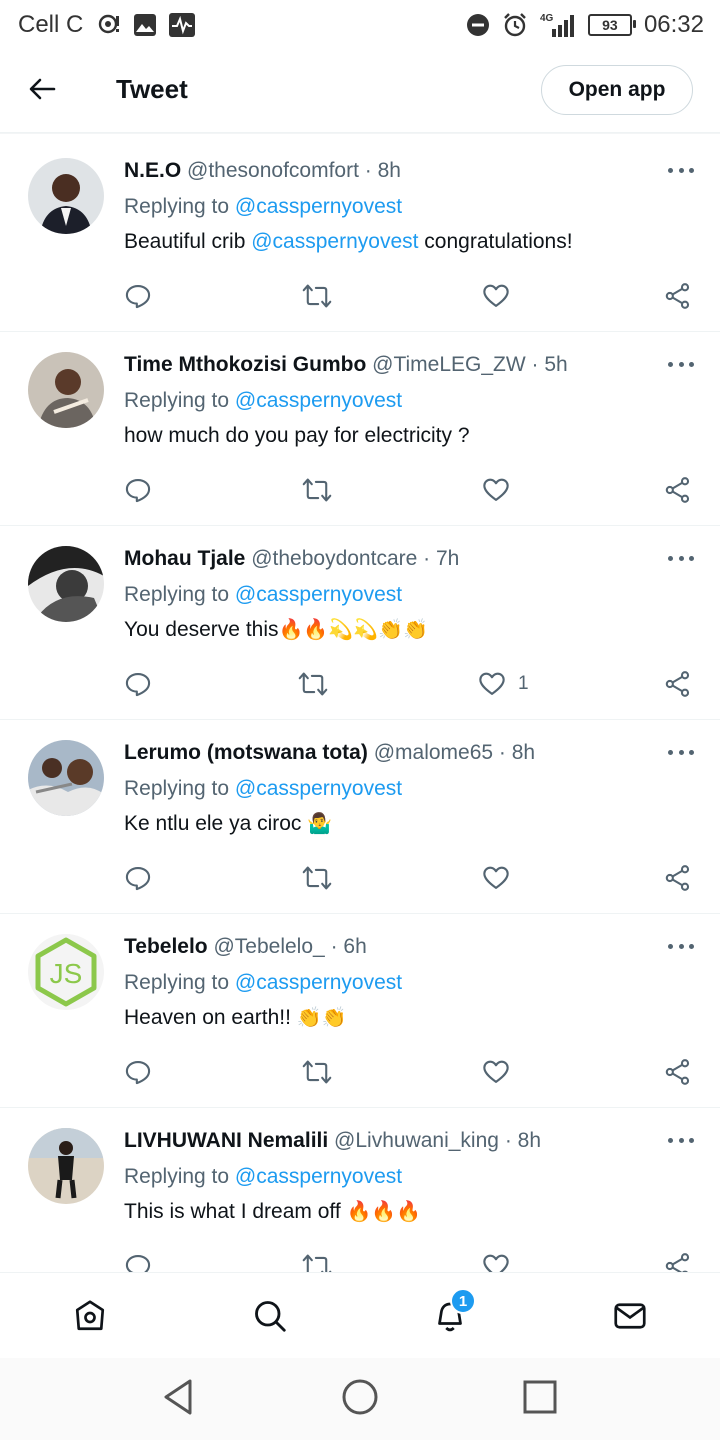 The height and width of the screenshot is (1440, 720). What do you see at coordinates (321, 1018) in the screenshot?
I see `emoji: 👏👏` at bounding box center [321, 1018].